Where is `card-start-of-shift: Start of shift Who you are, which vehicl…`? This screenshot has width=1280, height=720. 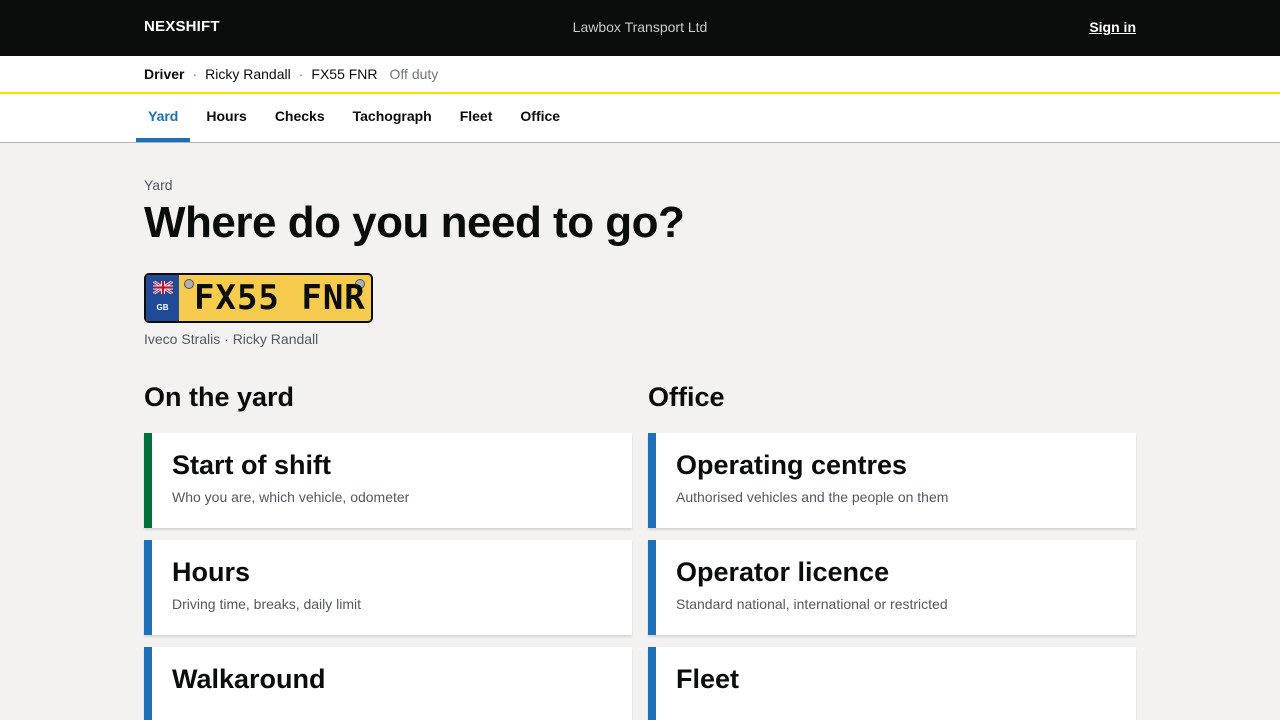 card-start-of-shift: Start of shift Who you are, which vehicl… is located at coordinates (388, 481).